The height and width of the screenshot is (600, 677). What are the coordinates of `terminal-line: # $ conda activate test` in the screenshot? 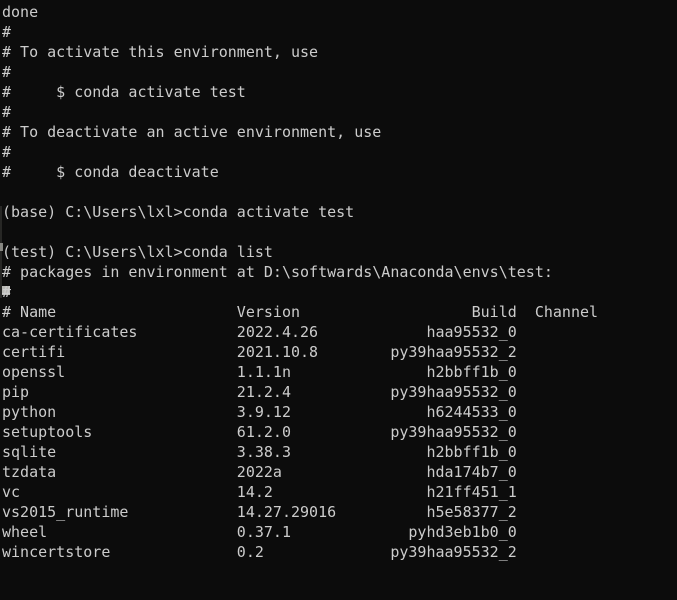 It's located at (124, 92).